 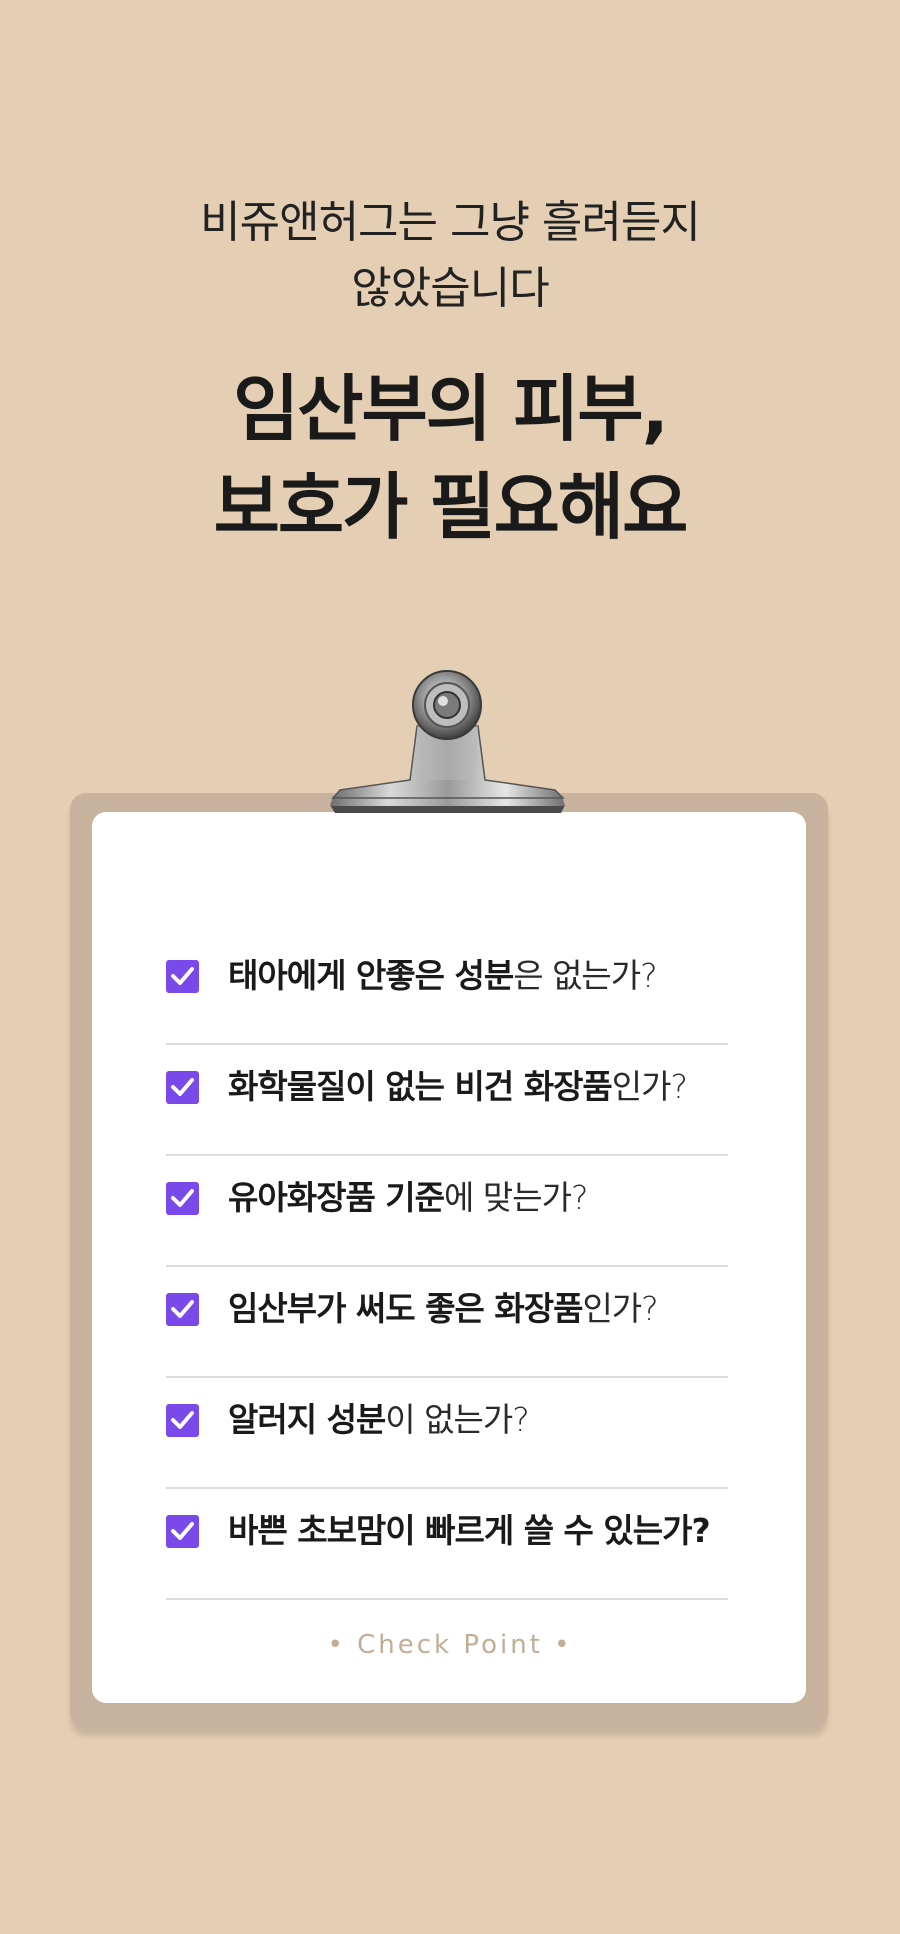 What do you see at coordinates (447, 741) in the screenshot?
I see `bulldog-clip-icon` at bounding box center [447, 741].